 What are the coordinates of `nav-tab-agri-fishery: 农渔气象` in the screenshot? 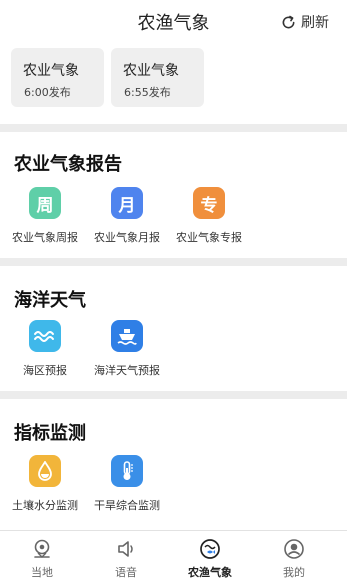 It's located at (210, 558).